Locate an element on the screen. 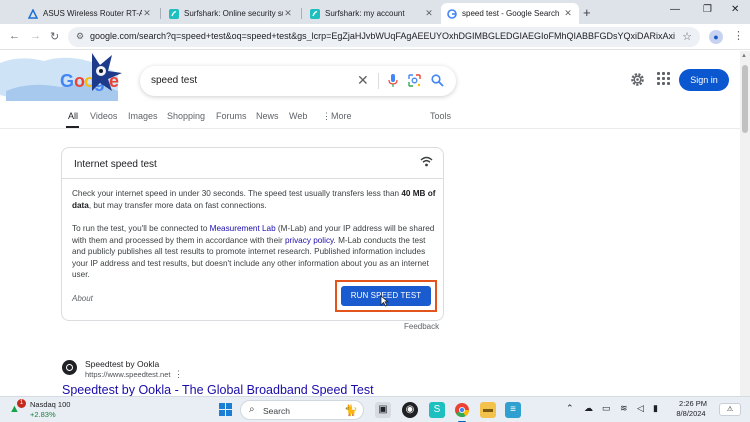  notification-center-icon: ⚠ is located at coordinates (730, 409).